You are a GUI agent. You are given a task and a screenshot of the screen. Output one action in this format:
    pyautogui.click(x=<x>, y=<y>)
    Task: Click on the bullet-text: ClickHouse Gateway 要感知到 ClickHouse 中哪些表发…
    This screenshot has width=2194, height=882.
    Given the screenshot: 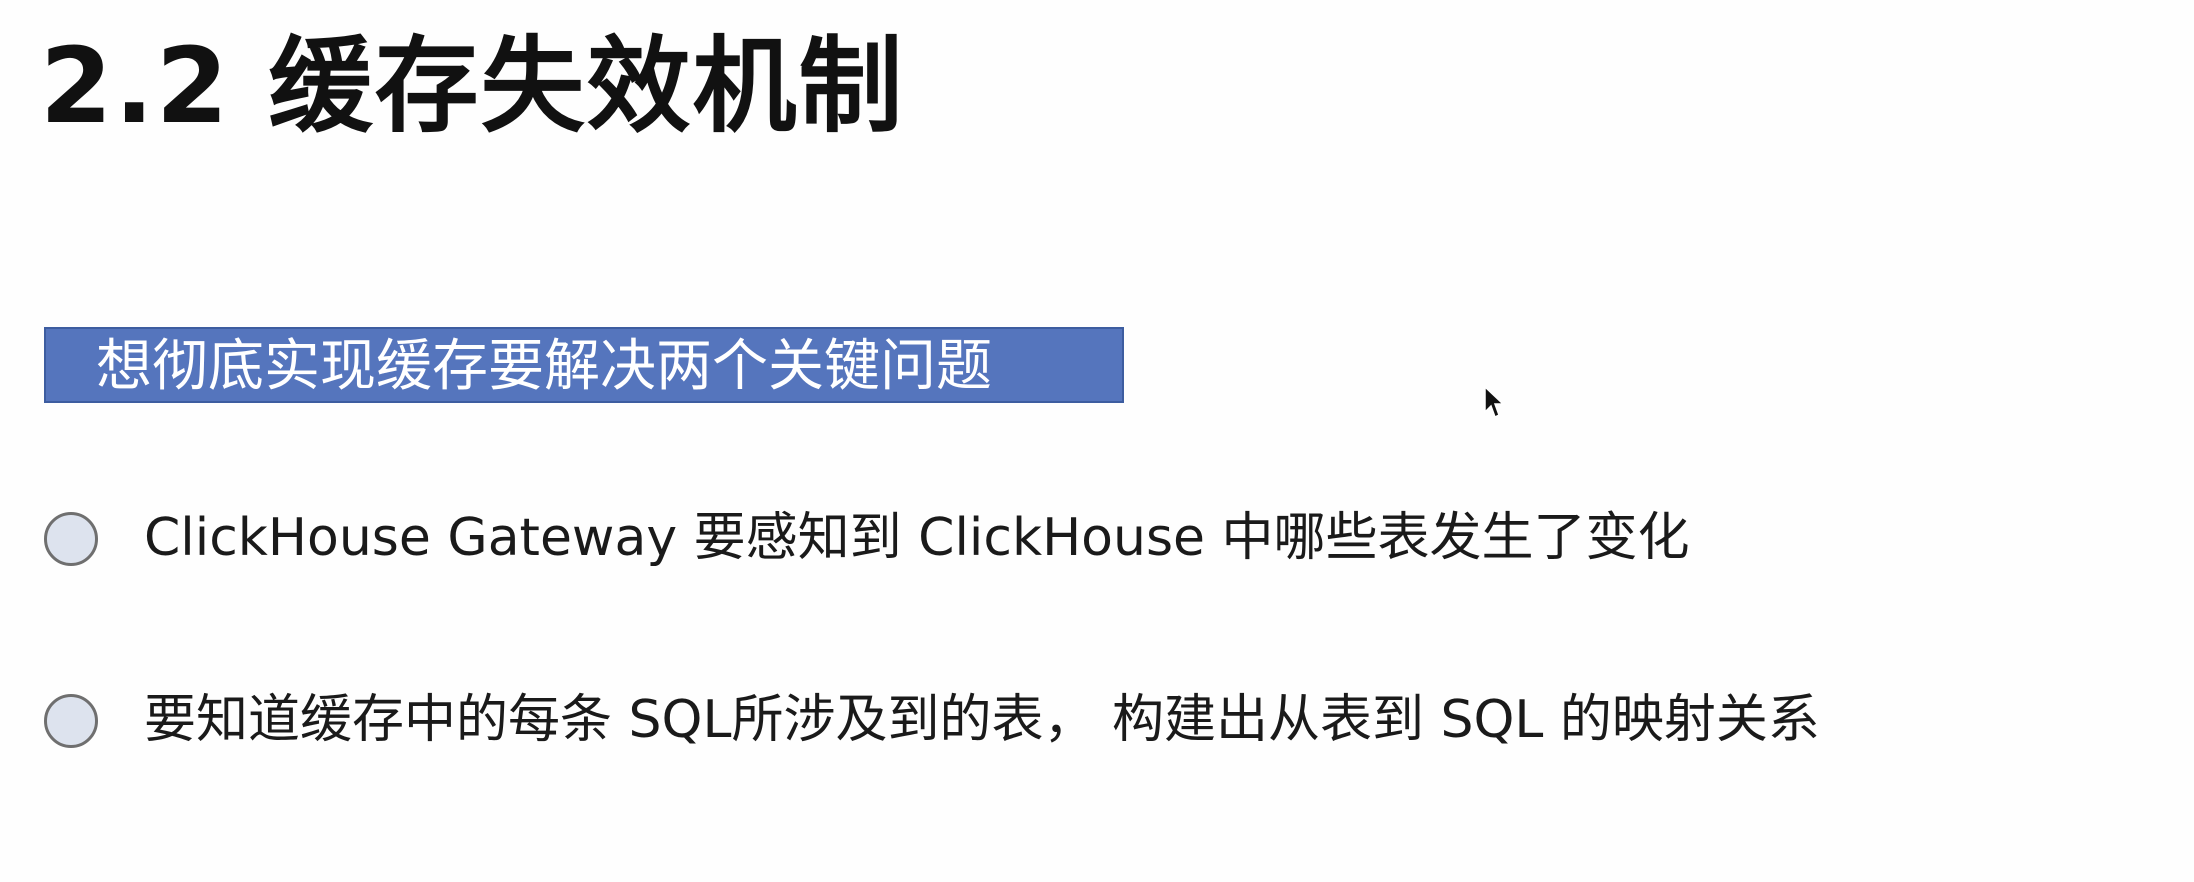 What is the action you would take?
    pyautogui.click(x=917, y=538)
    